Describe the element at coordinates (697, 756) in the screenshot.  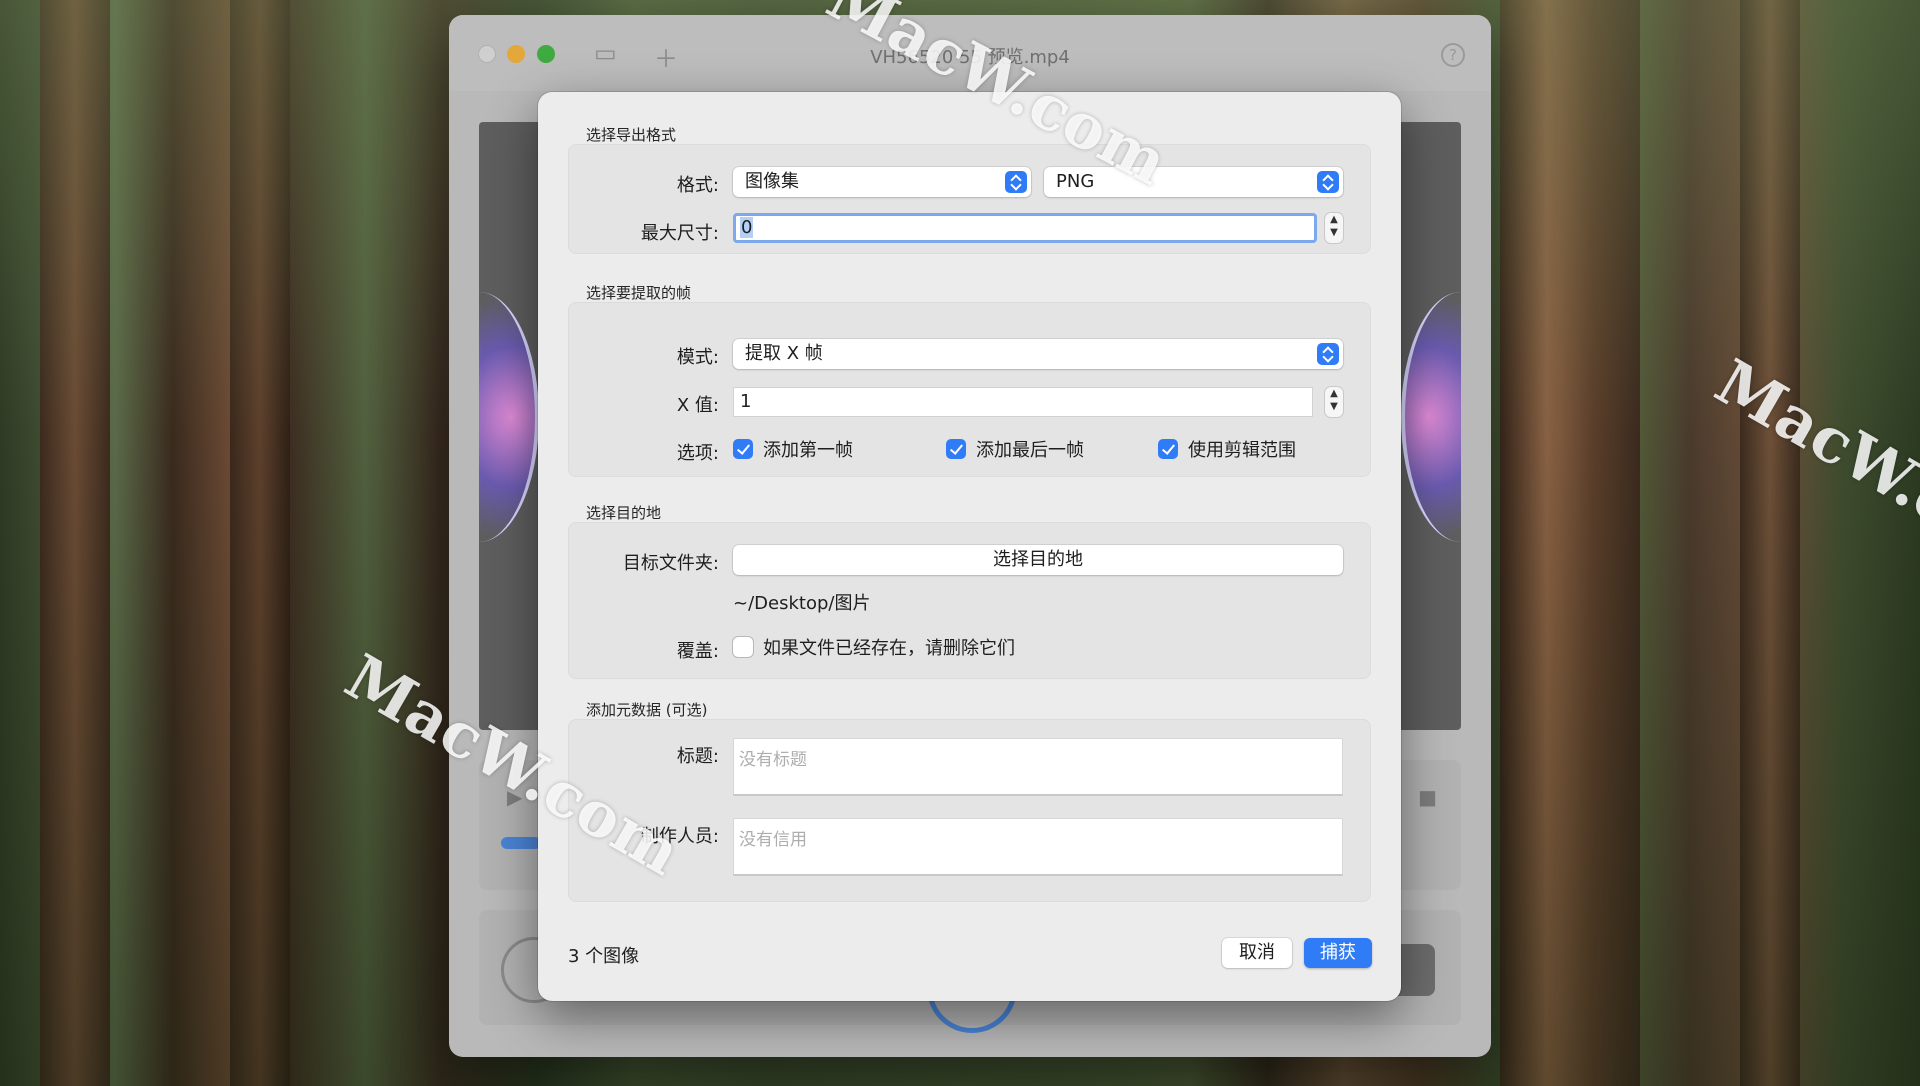
I see `title-label: 标题:` at that location.